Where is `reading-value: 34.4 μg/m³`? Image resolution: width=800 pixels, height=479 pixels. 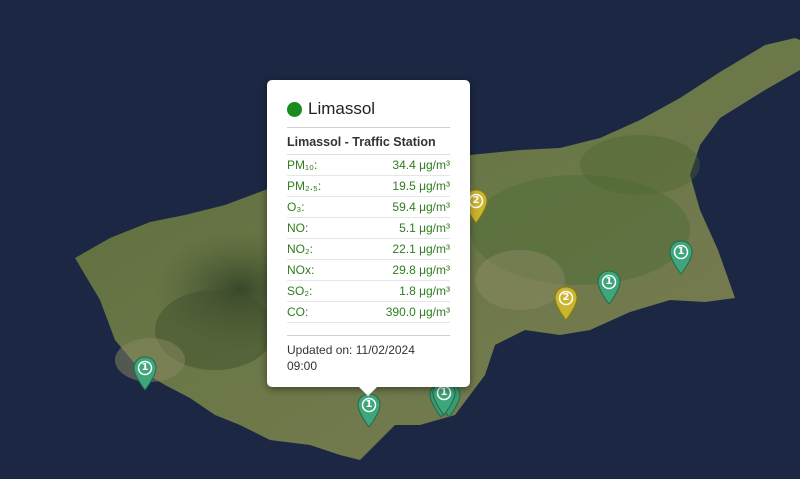 reading-value: 34.4 μg/m³ is located at coordinates (421, 165).